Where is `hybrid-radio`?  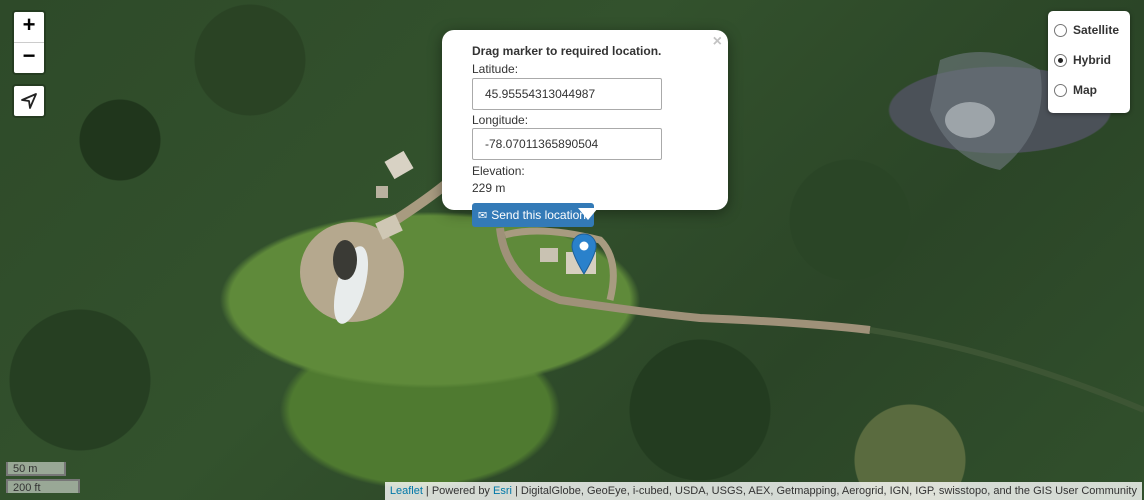 hybrid-radio is located at coordinates (1060, 60).